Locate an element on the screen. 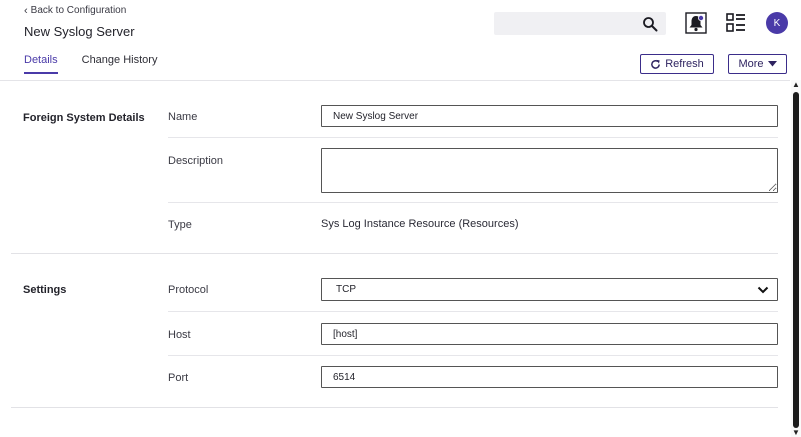 This screenshot has width=801, height=437. search-box is located at coordinates (580, 23).